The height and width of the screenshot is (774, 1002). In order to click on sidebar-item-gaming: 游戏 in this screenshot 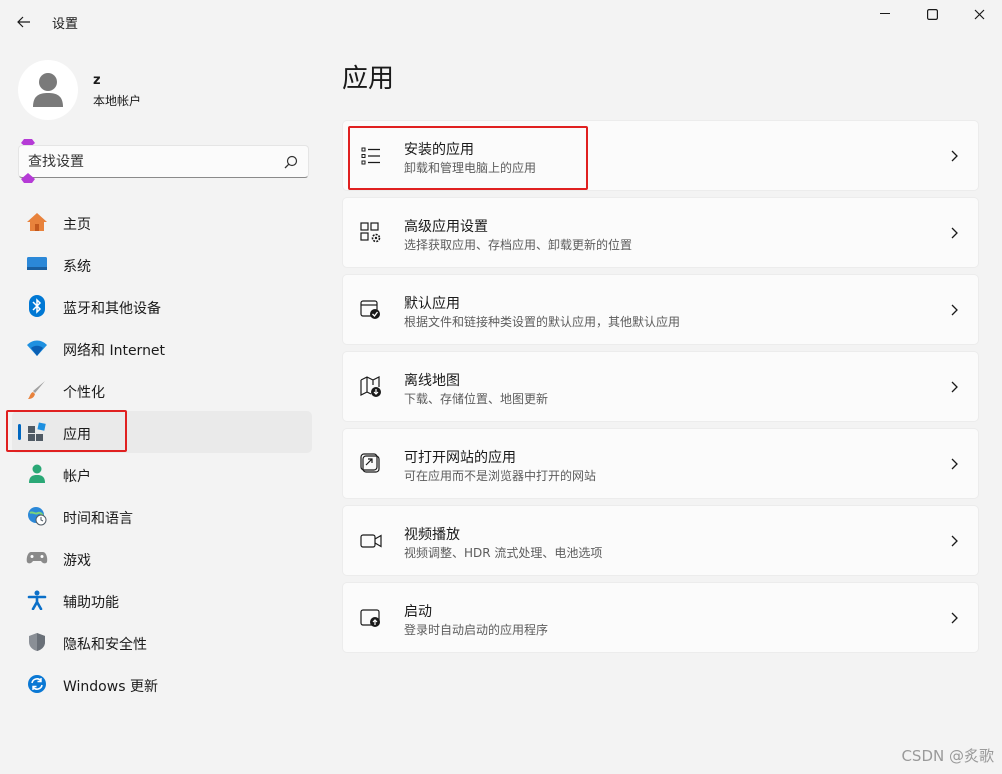, I will do `click(162, 558)`.